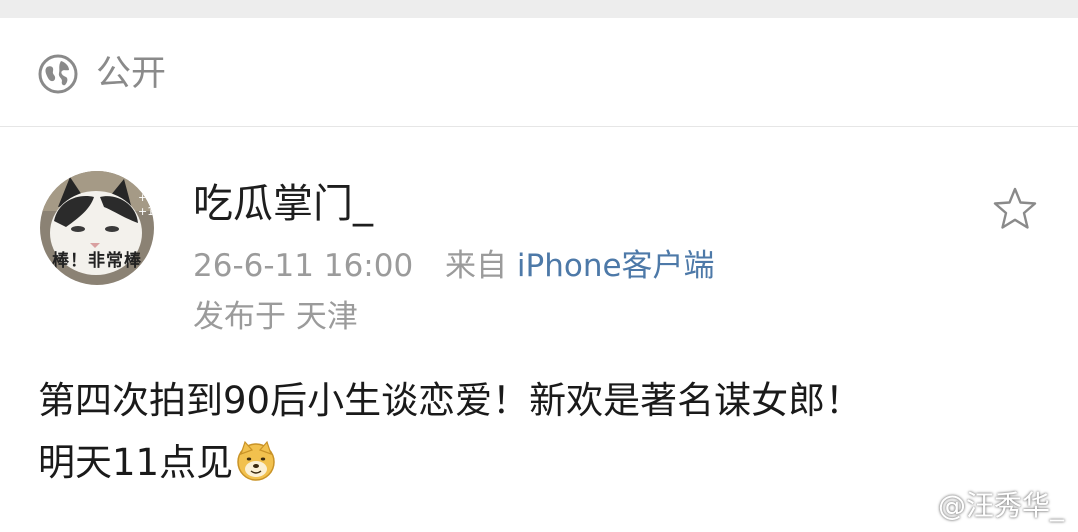 This screenshot has height=532, width=1078. I want to click on source-prefix: 来自, so click(476, 266).